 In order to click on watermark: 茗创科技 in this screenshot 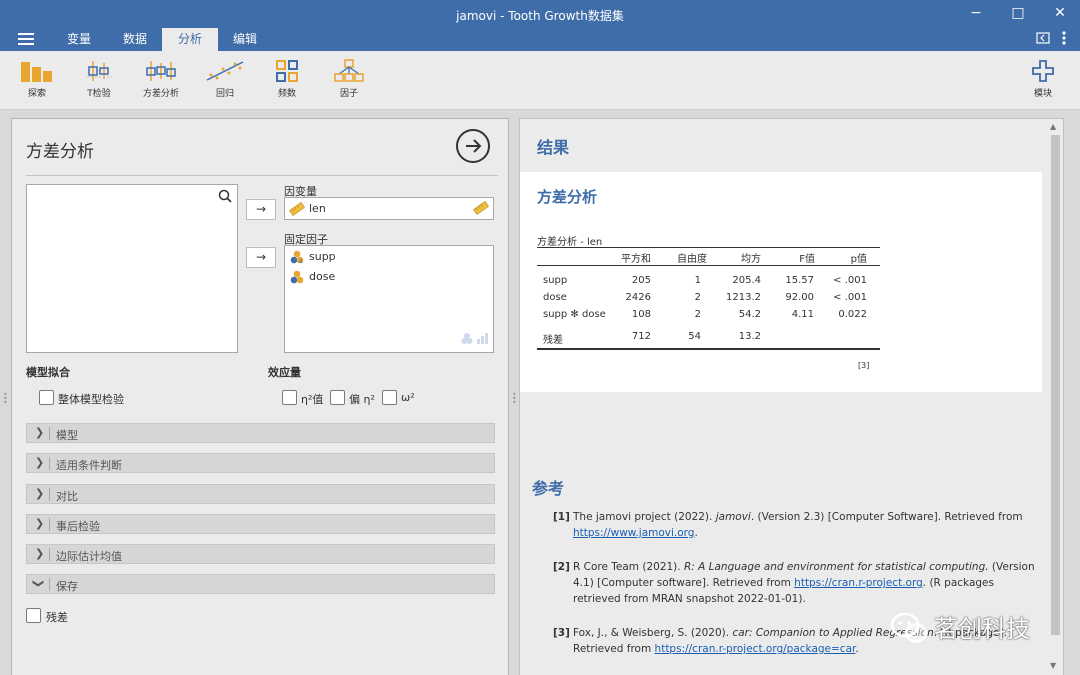, I will do `click(970, 627)`.